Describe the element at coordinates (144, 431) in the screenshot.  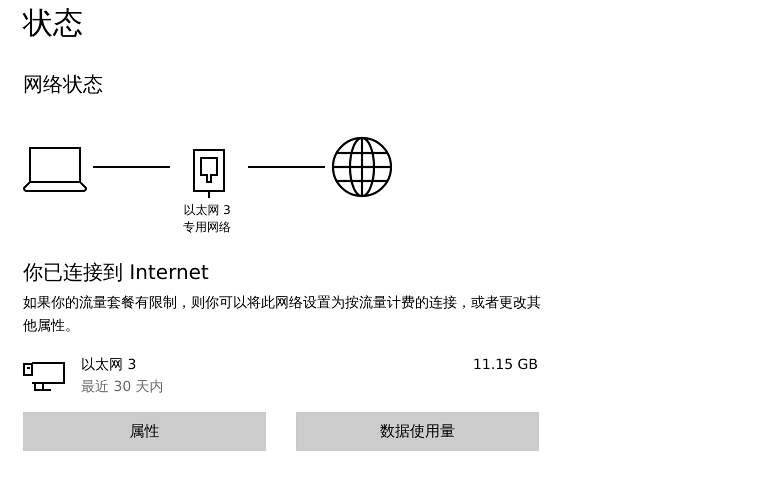
I see `action-button: 属性` at that location.